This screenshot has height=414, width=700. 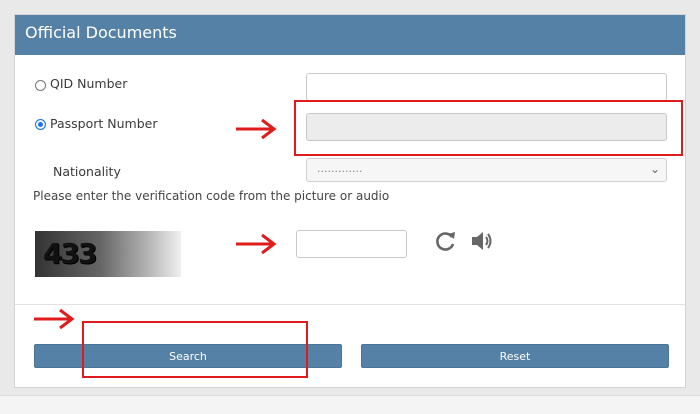 I want to click on captcha-text: 433, so click(x=70, y=253).